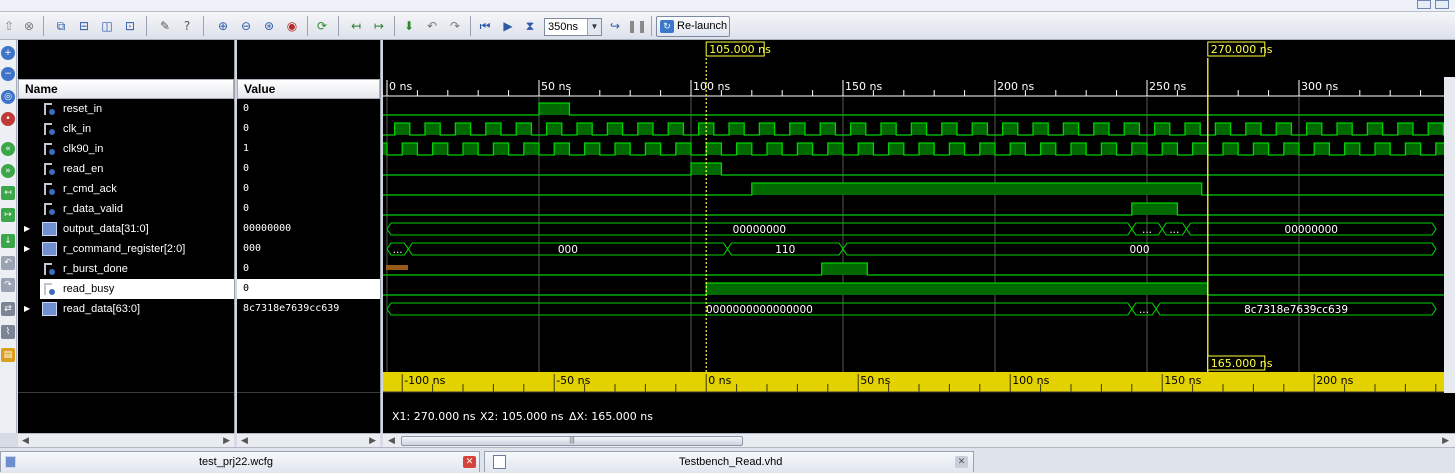  Describe the element at coordinates (308, 89) in the screenshot. I see `value-column-header: Value` at that location.